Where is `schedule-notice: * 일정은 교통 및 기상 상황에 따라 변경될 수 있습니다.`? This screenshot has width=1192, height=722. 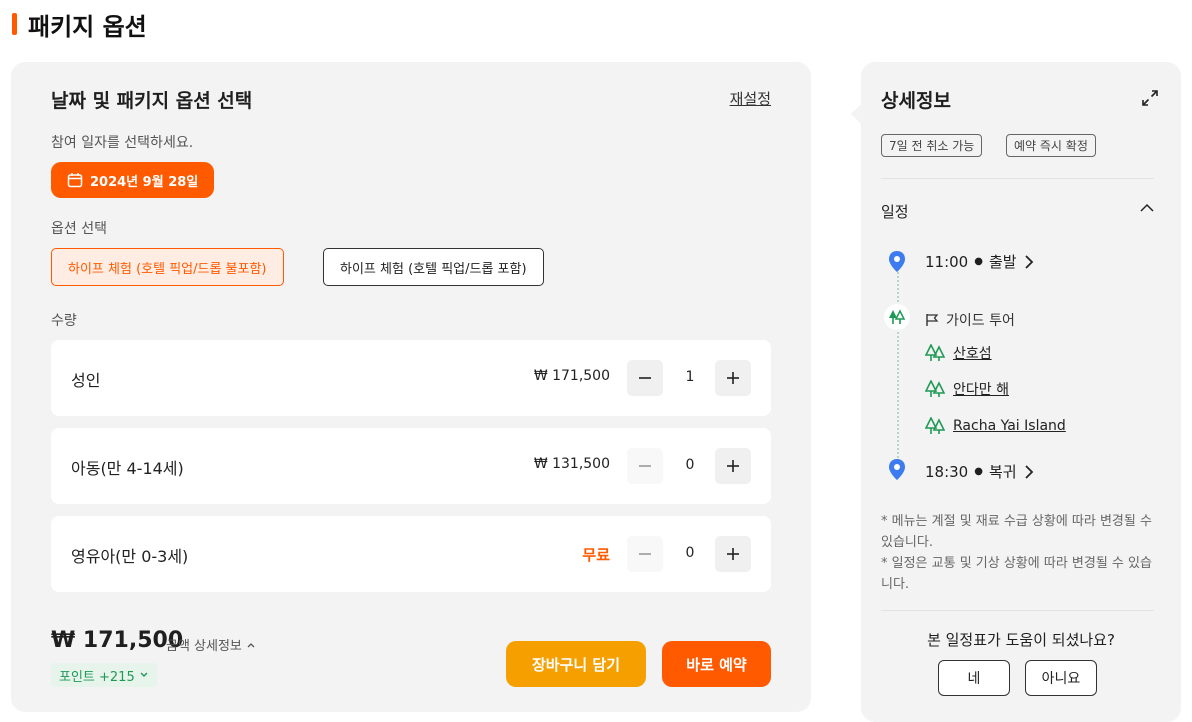
schedule-notice: * 일정은 교통 및 기상 상황에 따라 변경될 수 있습니다. is located at coordinates (1016, 574).